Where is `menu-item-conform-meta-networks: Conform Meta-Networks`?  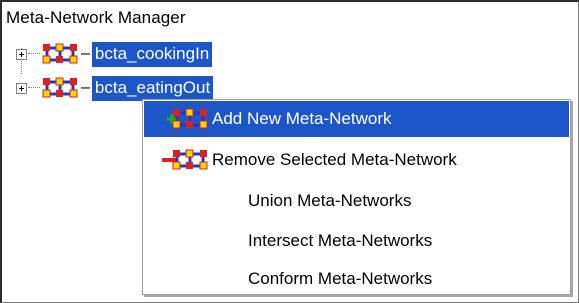 menu-item-conform-meta-networks: Conform Meta-Networks is located at coordinates (356, 279).